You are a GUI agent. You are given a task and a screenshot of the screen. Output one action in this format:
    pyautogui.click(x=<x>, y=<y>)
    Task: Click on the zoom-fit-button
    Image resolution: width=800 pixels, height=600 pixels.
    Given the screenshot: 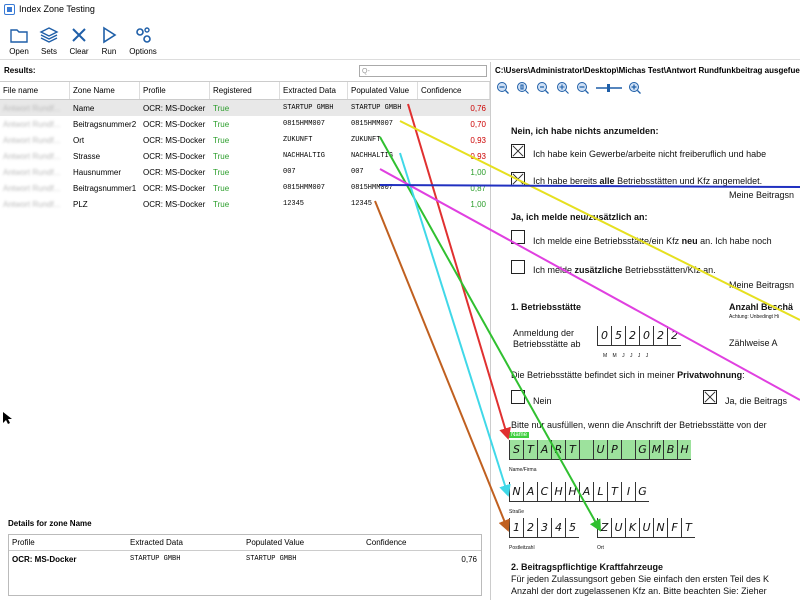 What is the action you would take?
    pyautogui.click(x=543, y=88)
    